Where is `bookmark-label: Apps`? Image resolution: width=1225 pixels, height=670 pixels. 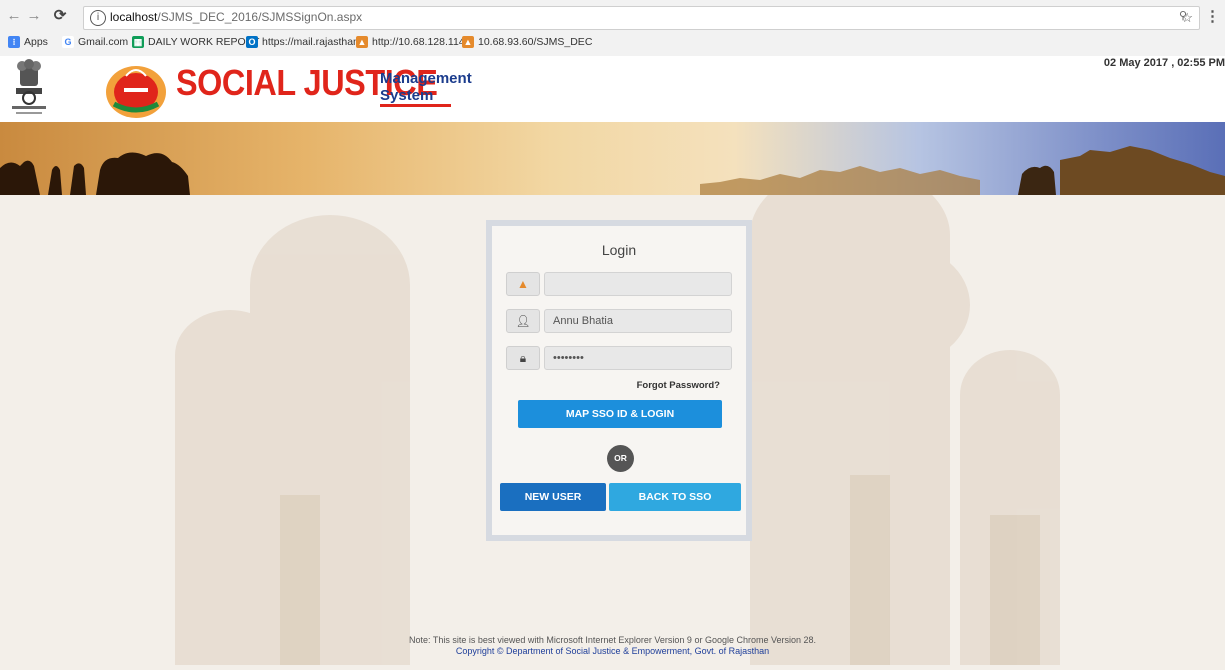 bookmark-label: Apps is located at coordinates (36, 42).